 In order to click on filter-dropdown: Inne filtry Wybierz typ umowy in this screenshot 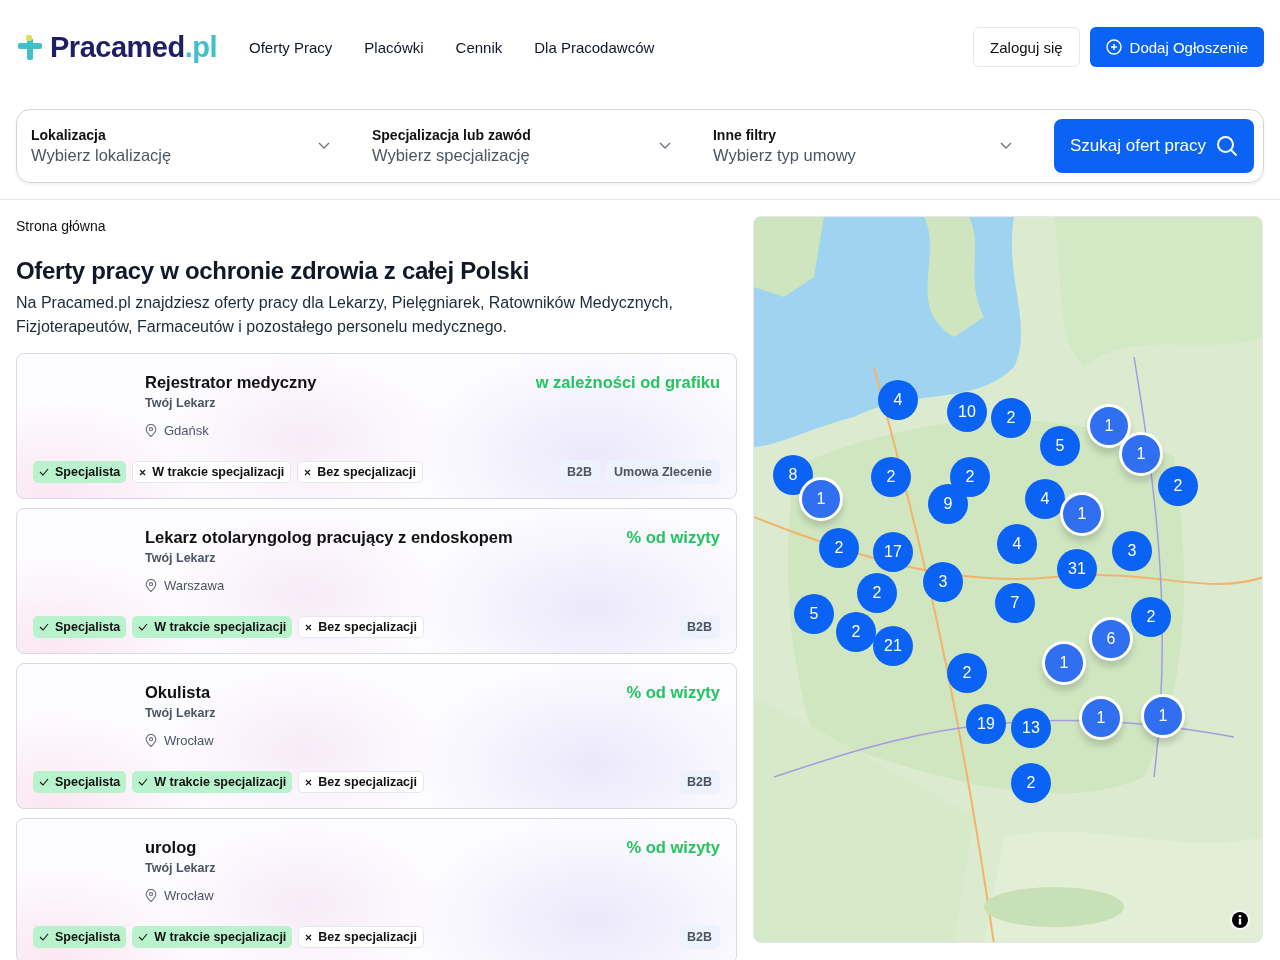, I will do `click(873, 146)`.